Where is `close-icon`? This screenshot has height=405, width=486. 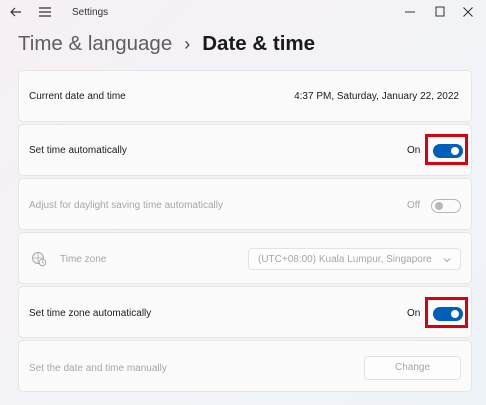 close-icon is located at coordinates (468, 12).